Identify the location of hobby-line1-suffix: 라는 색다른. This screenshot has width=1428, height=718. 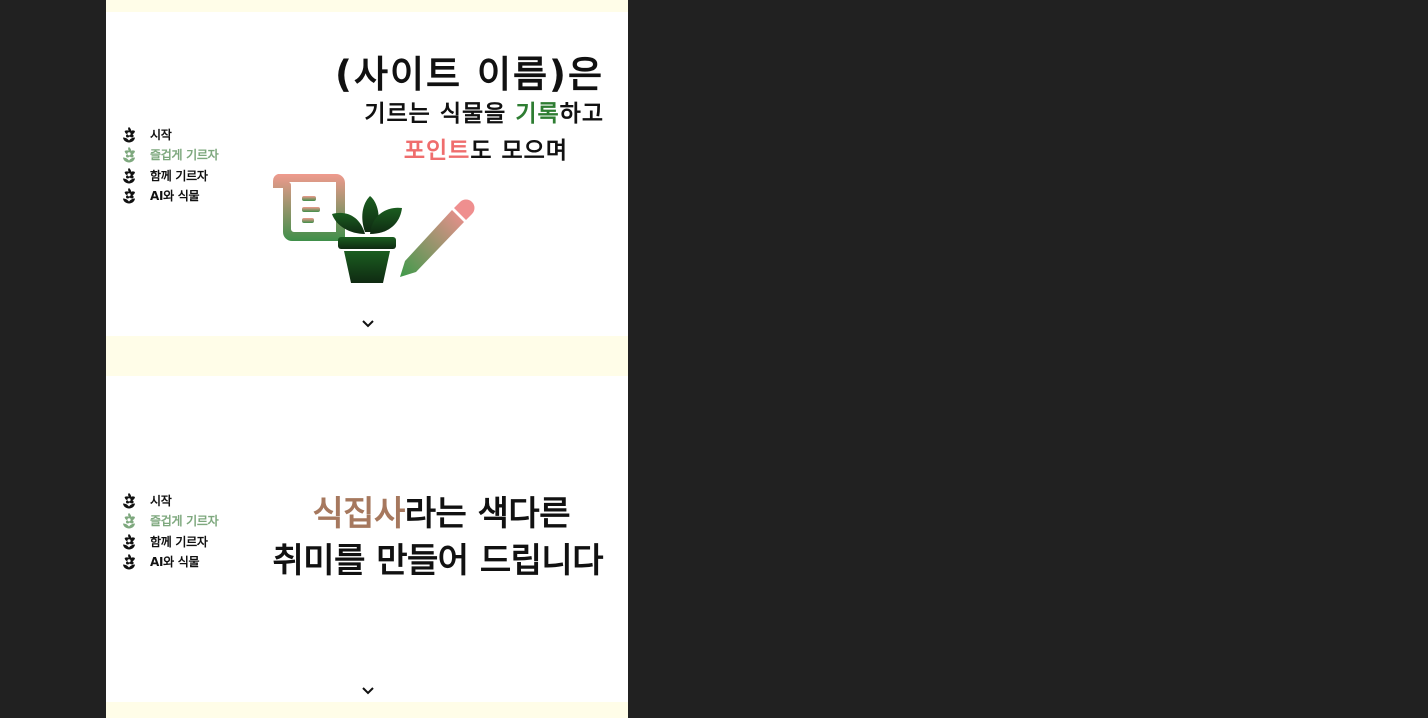
(487, 514).